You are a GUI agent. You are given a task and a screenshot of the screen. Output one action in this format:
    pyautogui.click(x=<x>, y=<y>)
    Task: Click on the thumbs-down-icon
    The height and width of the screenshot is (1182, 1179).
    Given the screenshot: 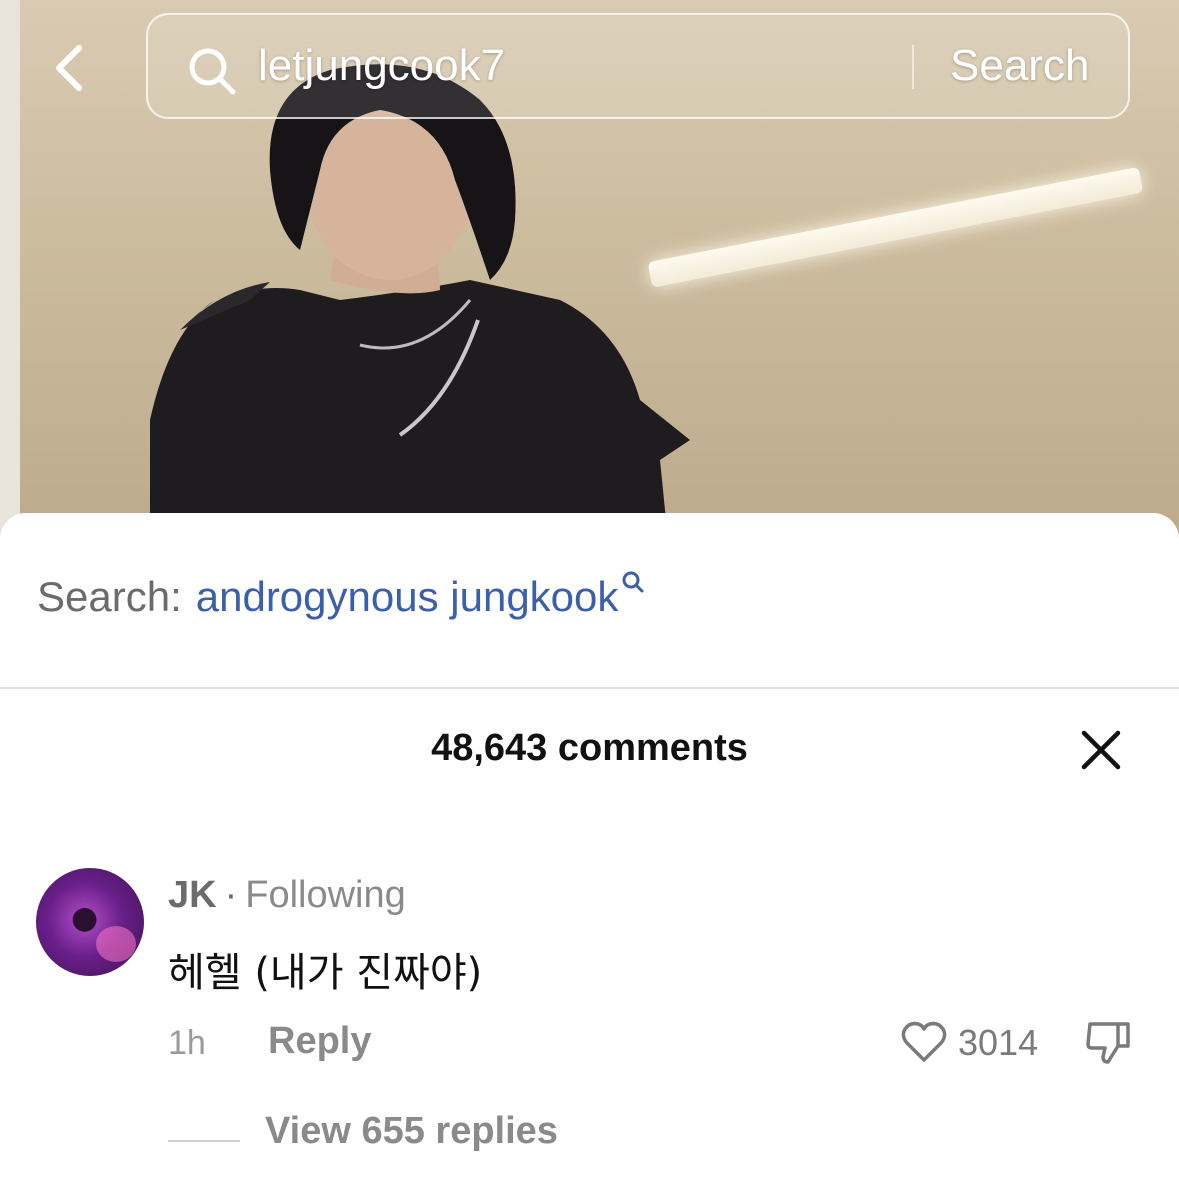 What is the action you would take?
    pyautogui.click(x=1108, y=1043)
    